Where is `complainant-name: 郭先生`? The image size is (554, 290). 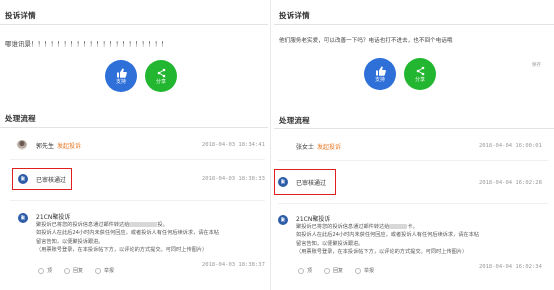 complainant-name: 郭先生 is located at coordinates (45, 146).